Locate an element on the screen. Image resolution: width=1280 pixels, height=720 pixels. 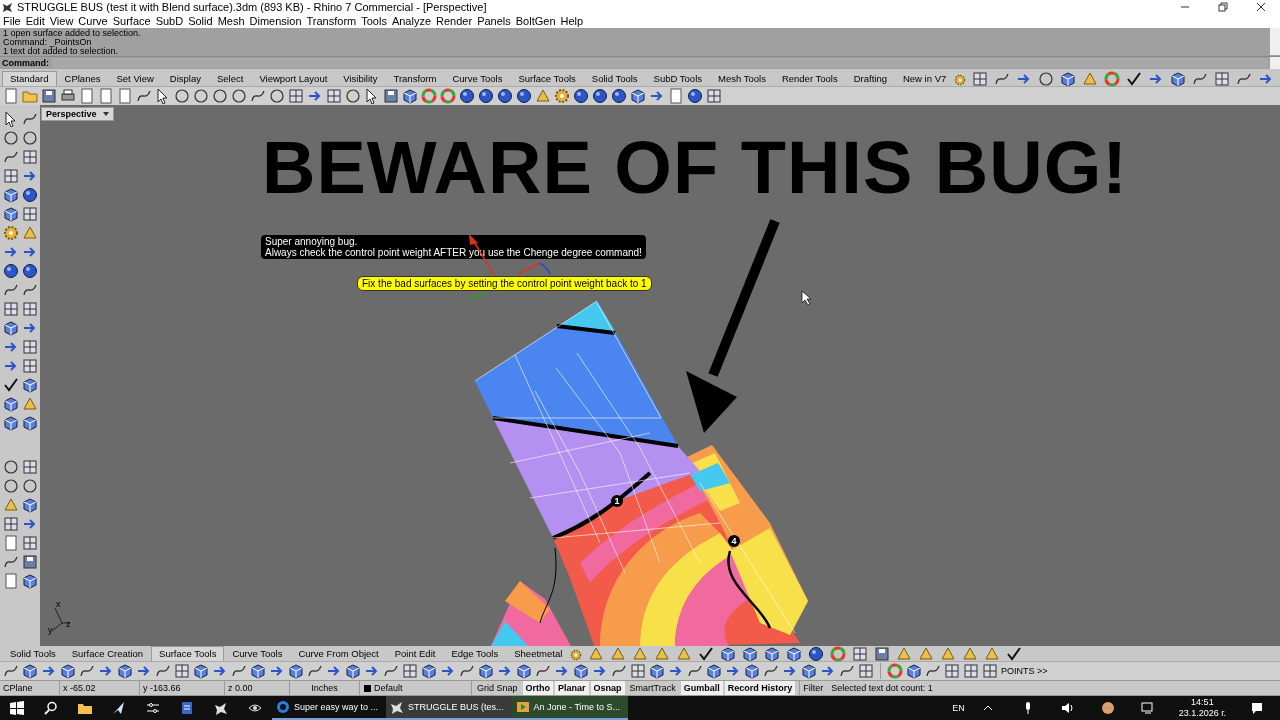
status-field: Inches is located at coordinates (325, 688).